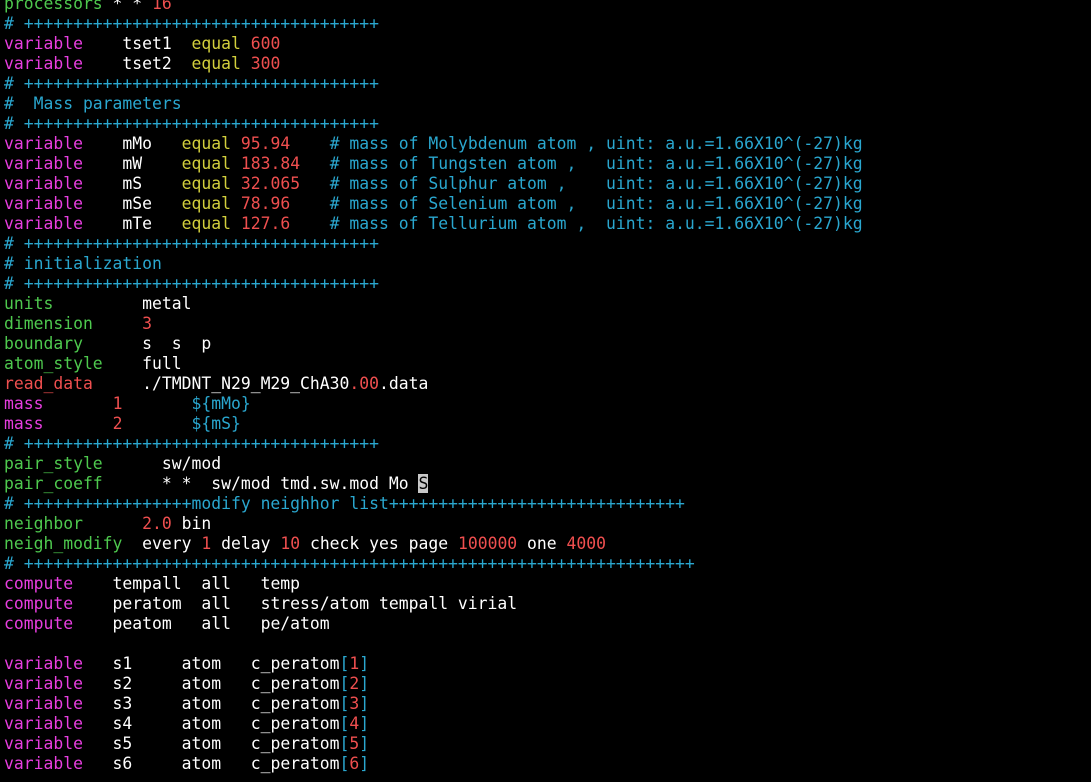 Image resolution: width=1091 pixels, height=782 pixels. Describe the element at coordinates (53, 6) in the screenshot. I see `code-token: processors` at that location.